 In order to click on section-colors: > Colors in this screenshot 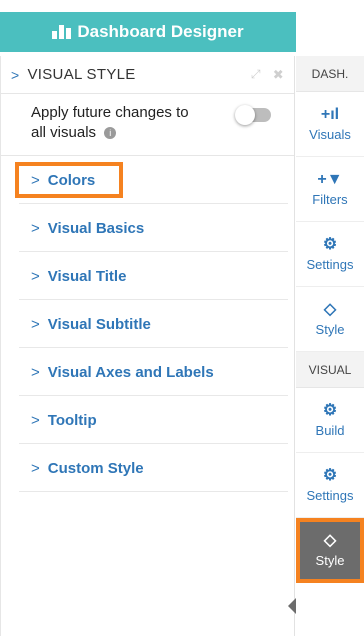, I will do `click(147, 180)`.